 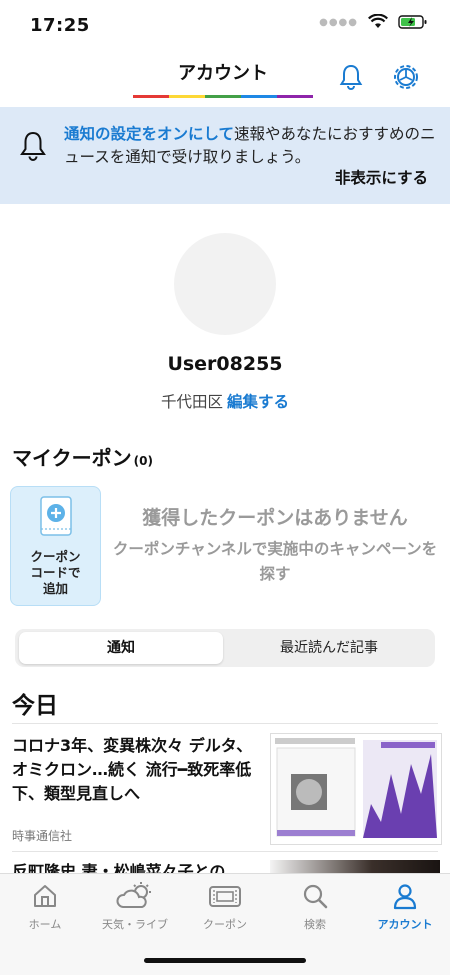 I want to click on news-thumbnail, so click(x=356, y=789).